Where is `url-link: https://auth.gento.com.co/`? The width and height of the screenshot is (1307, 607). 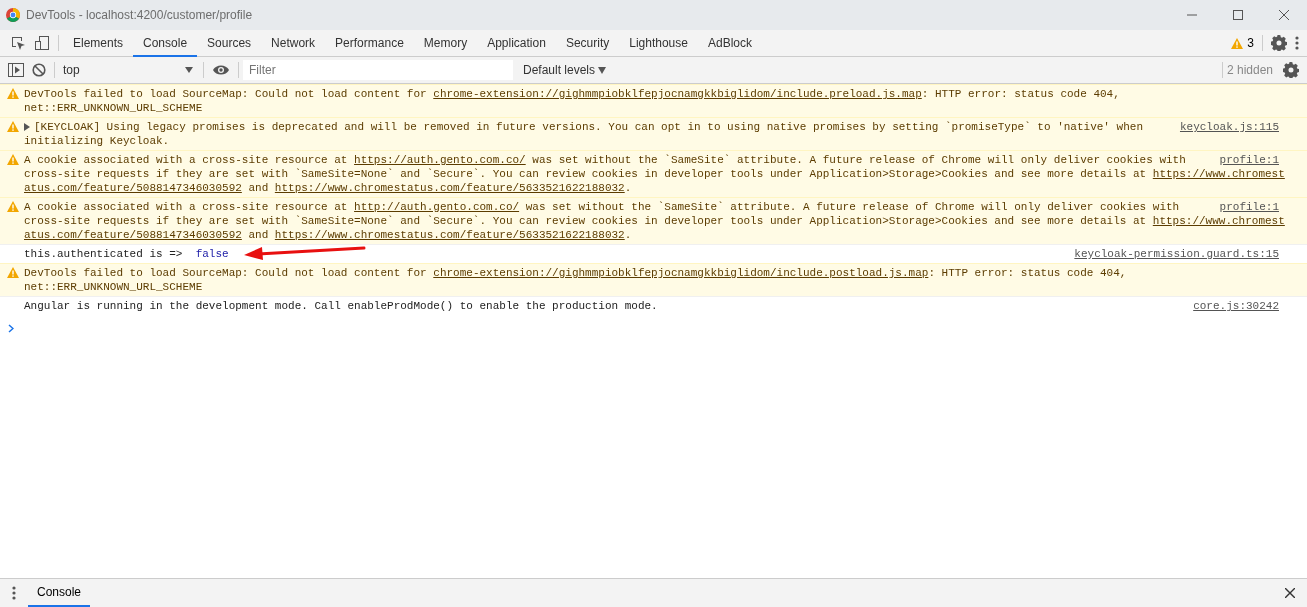 url-link: https://auth.gento.com.co/ is located at coordinates (440, 160).